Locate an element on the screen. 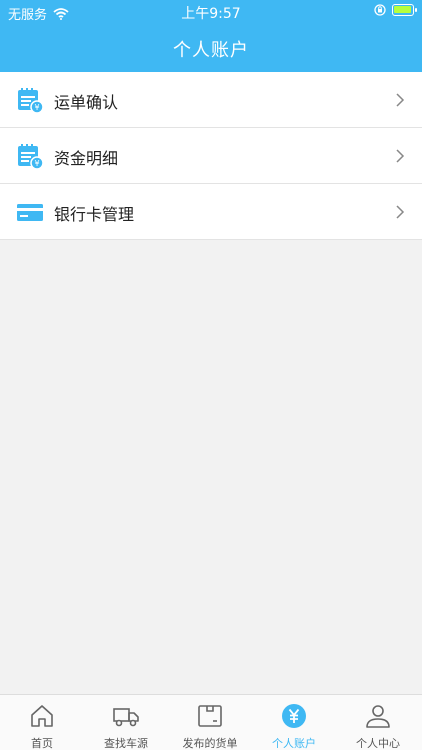 This screenshot has height=750, width=422. tab-bar: 首页 查找车源 发布的货单 个人账户 个人中心 is located at coordinates (211, 722).